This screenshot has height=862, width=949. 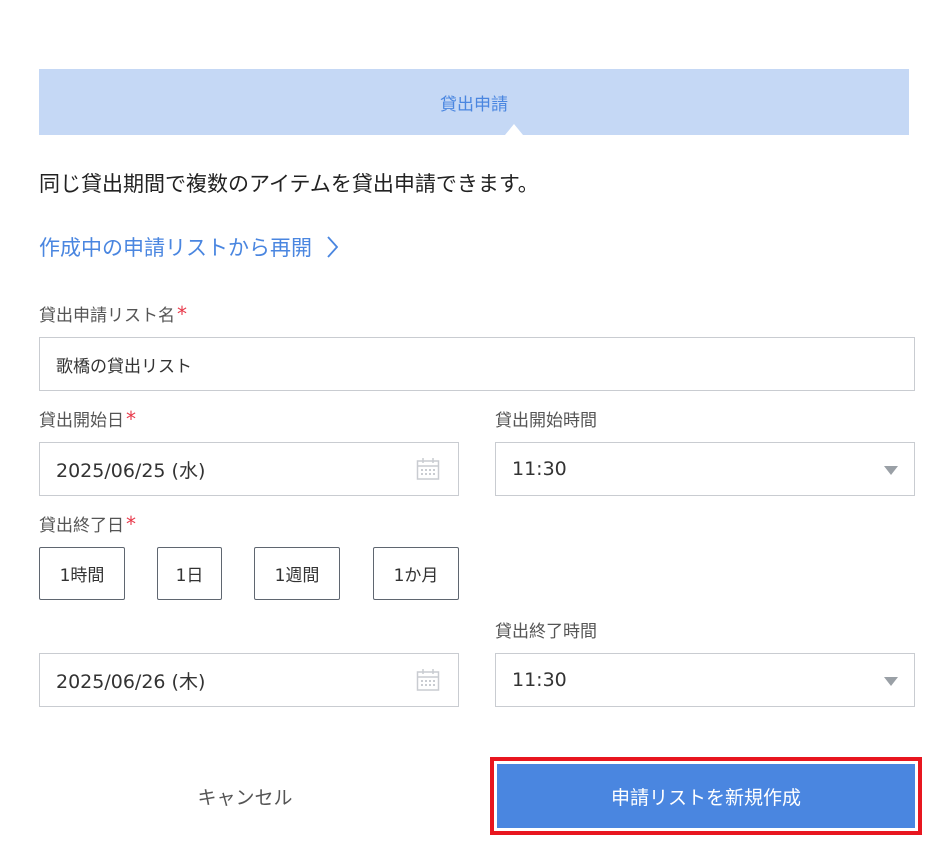 I want to click on end-date-picker: 2025/06/26 (木), so click(x=249, y=680).